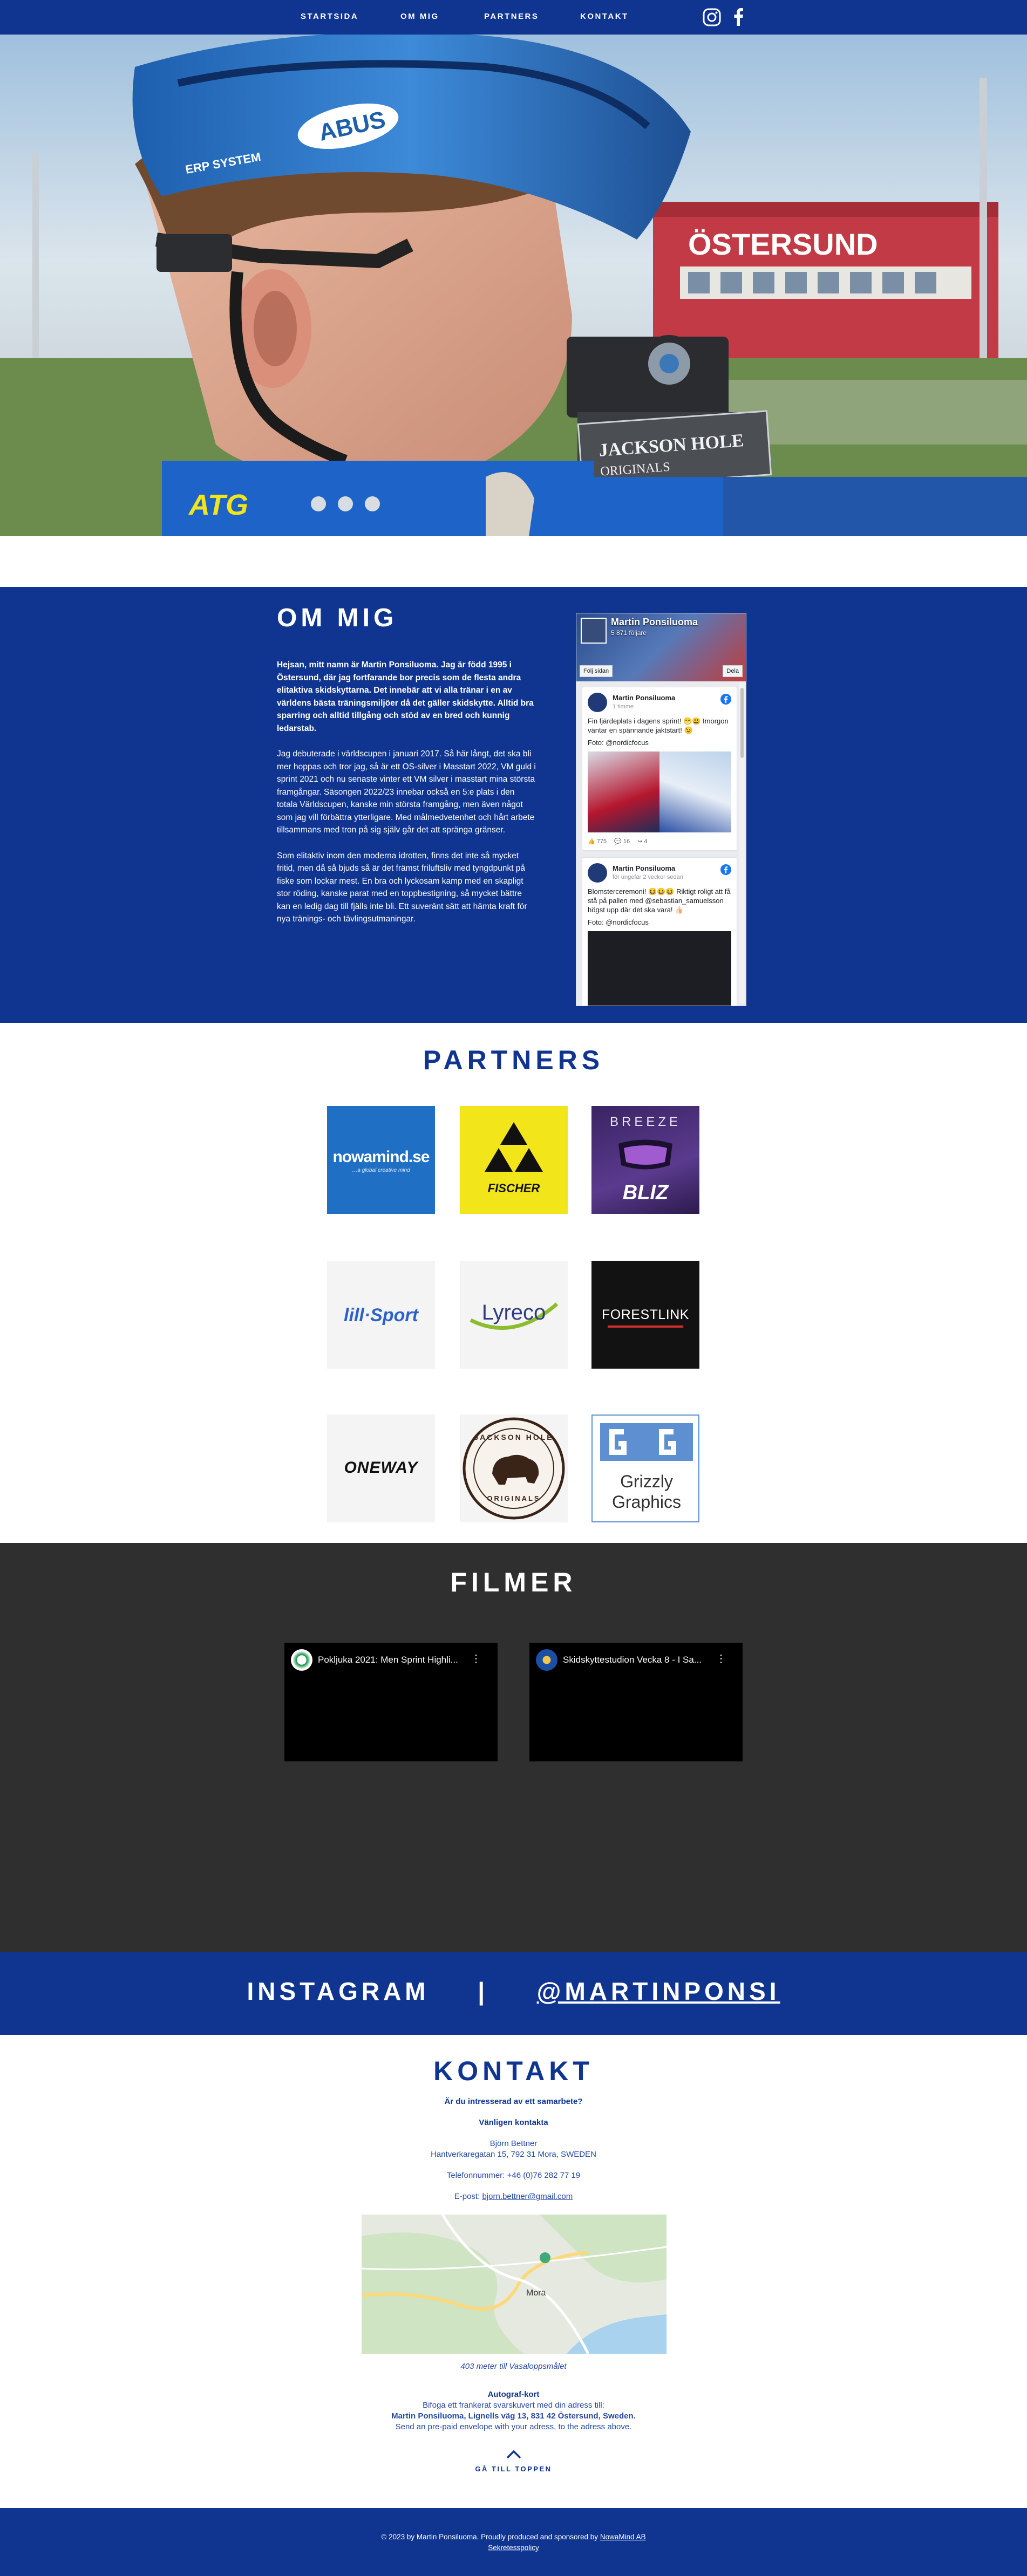 This screenshot has width=1027, height=2576. I want to click on forestlink-underline, so click(645, 1326).